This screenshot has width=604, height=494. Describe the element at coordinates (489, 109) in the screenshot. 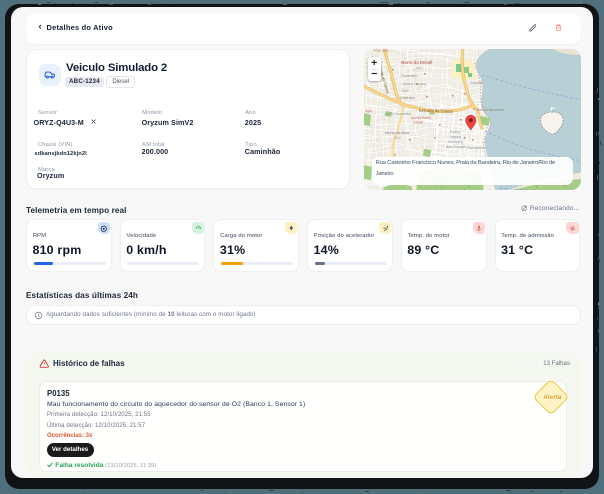

I see `svg-text: Praia da Bandeira` at that location.